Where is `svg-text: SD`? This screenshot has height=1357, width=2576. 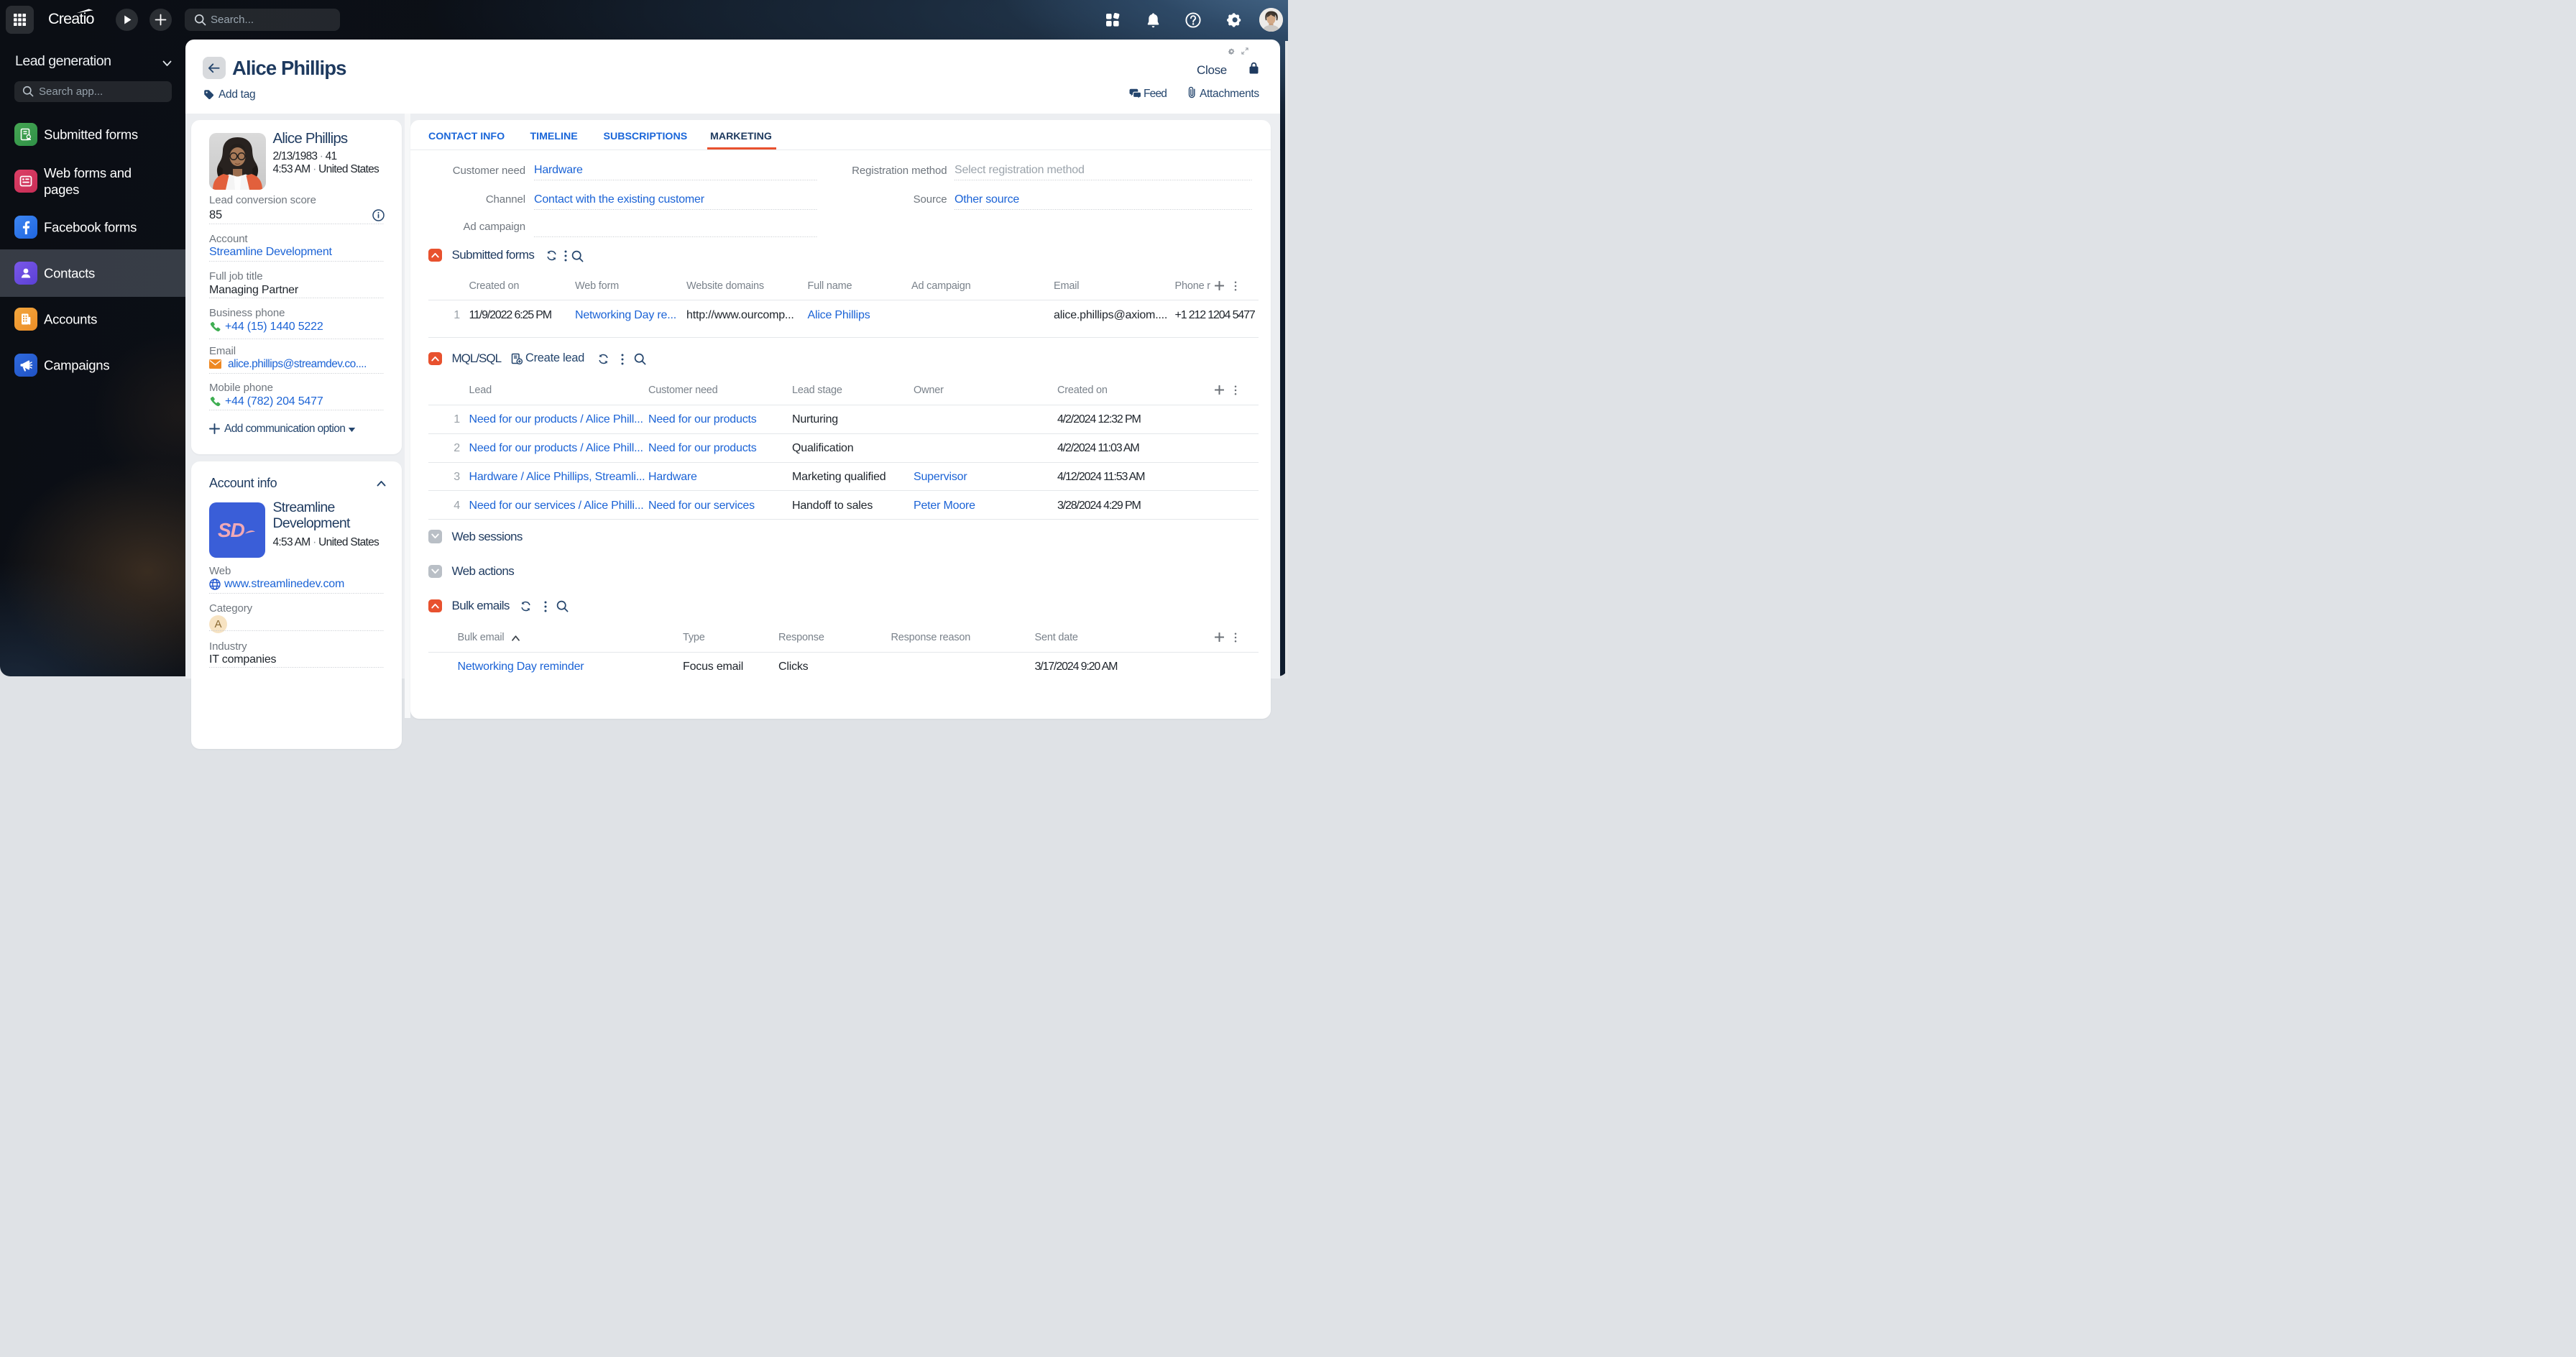 svg-text: SD is located at coordinates (231, 530).